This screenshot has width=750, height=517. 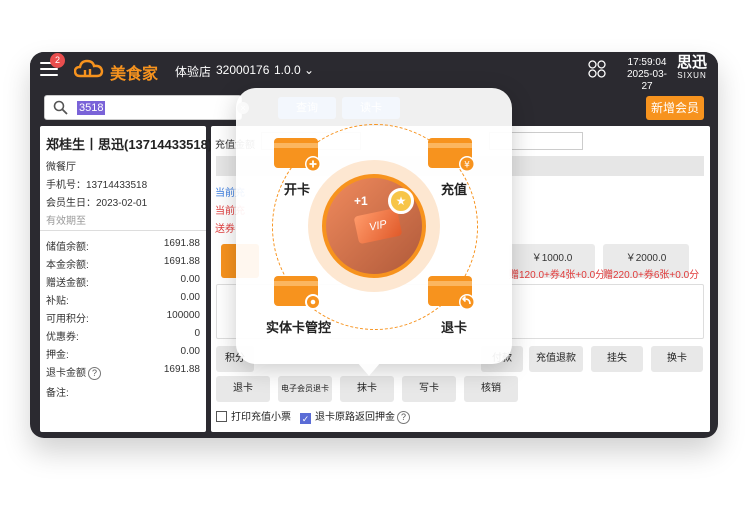 I want to click on field-label: 优惠券:, so click(x=62, y=337).